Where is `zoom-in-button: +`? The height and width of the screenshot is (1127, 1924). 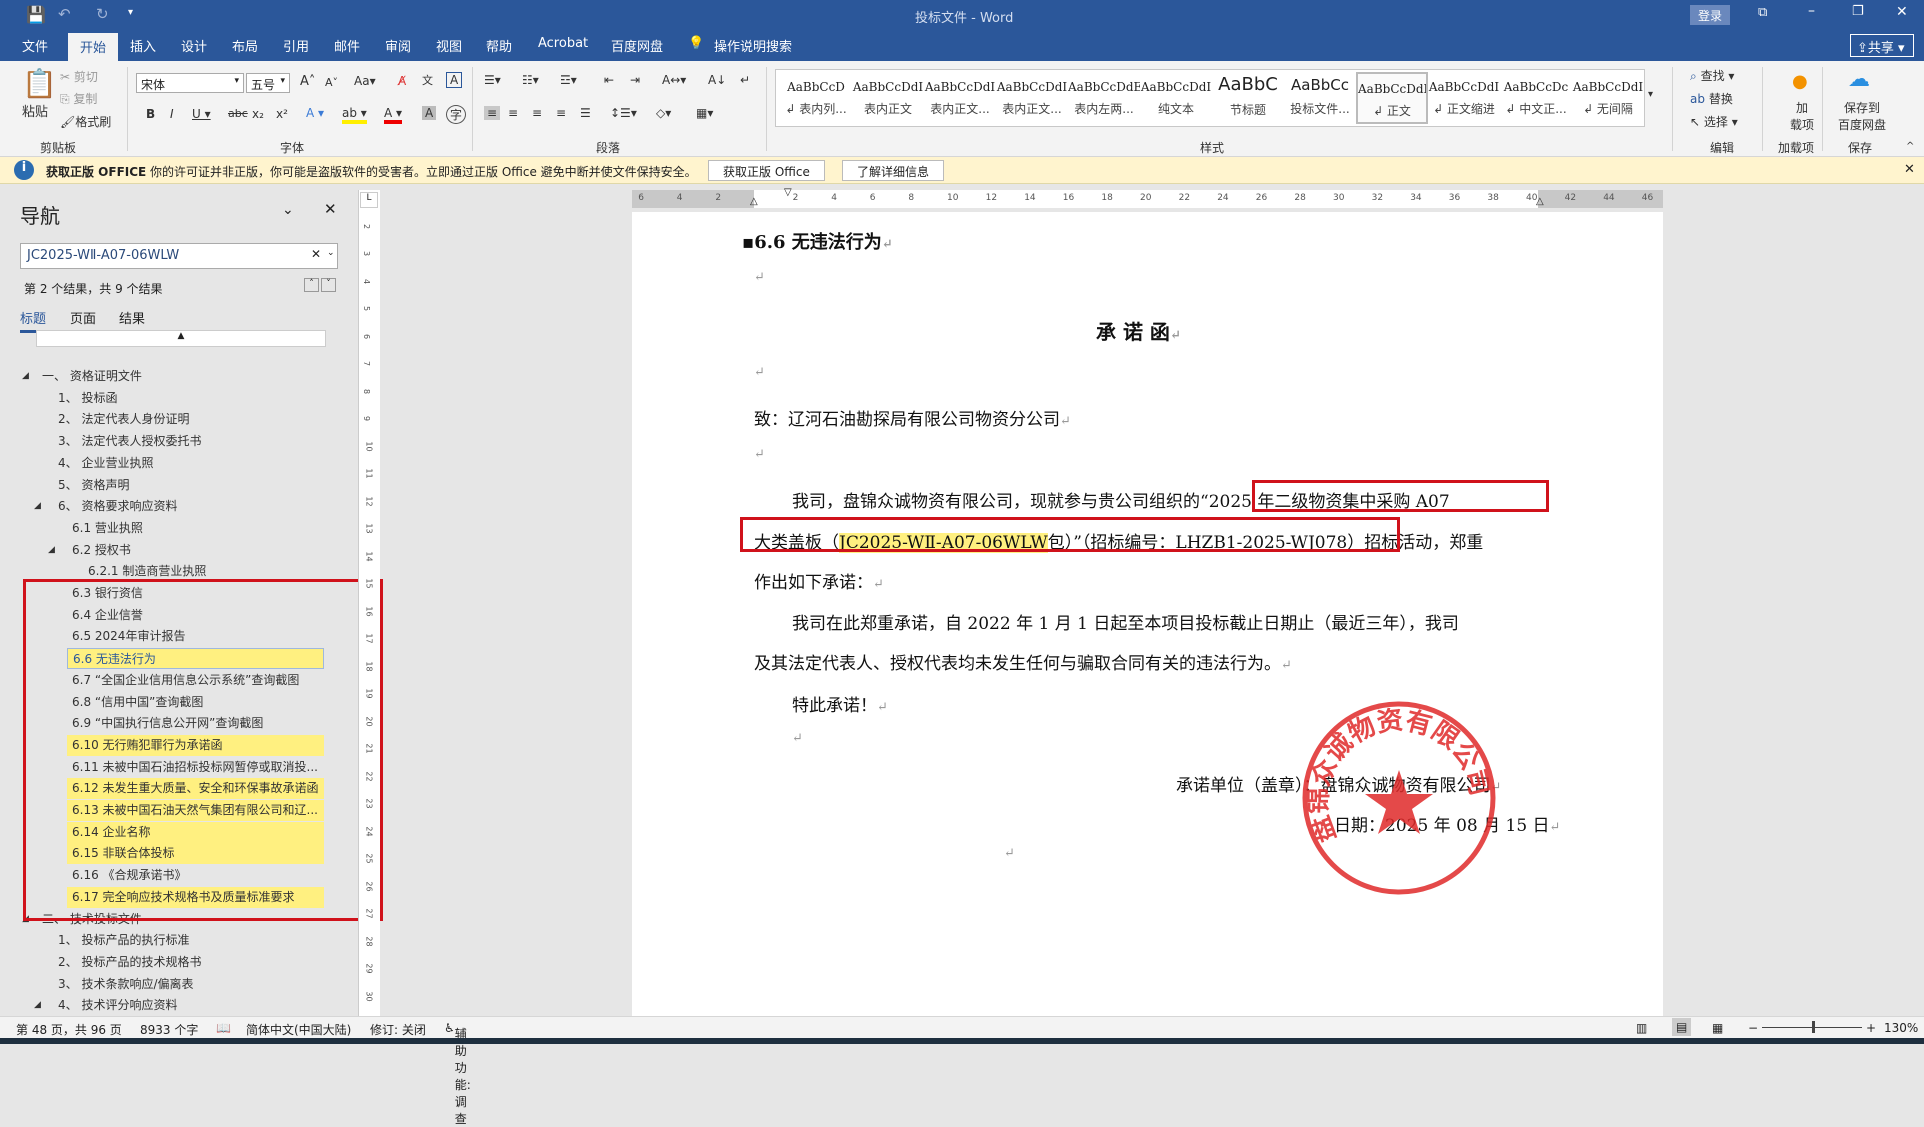
zoom-in-button: + is located at coordinates (1871, 1028).